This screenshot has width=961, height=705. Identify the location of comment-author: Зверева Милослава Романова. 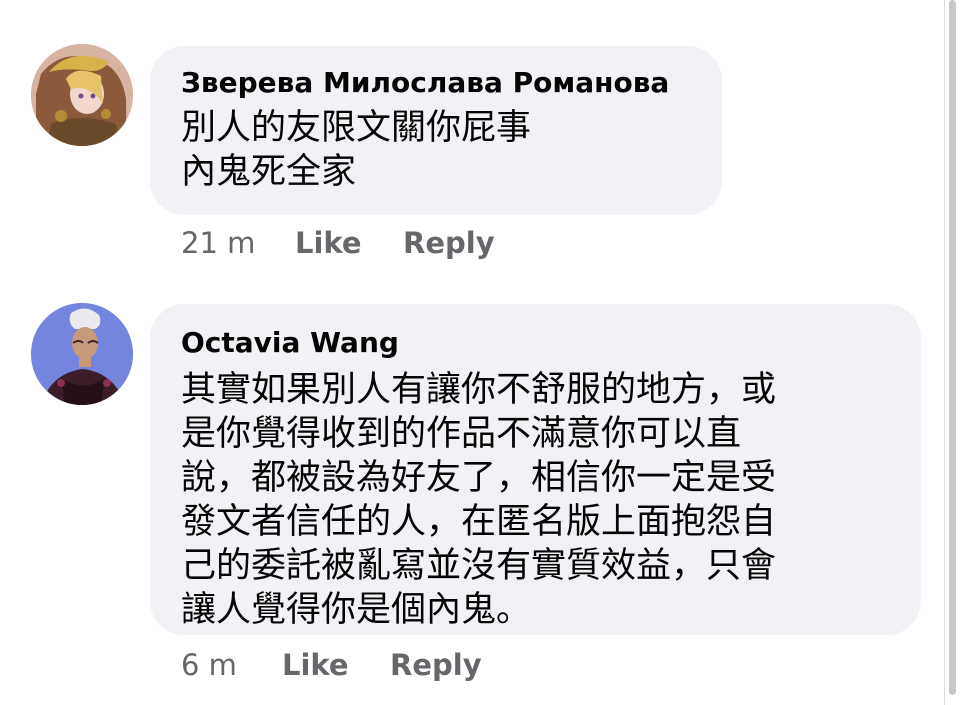
(425, 83).